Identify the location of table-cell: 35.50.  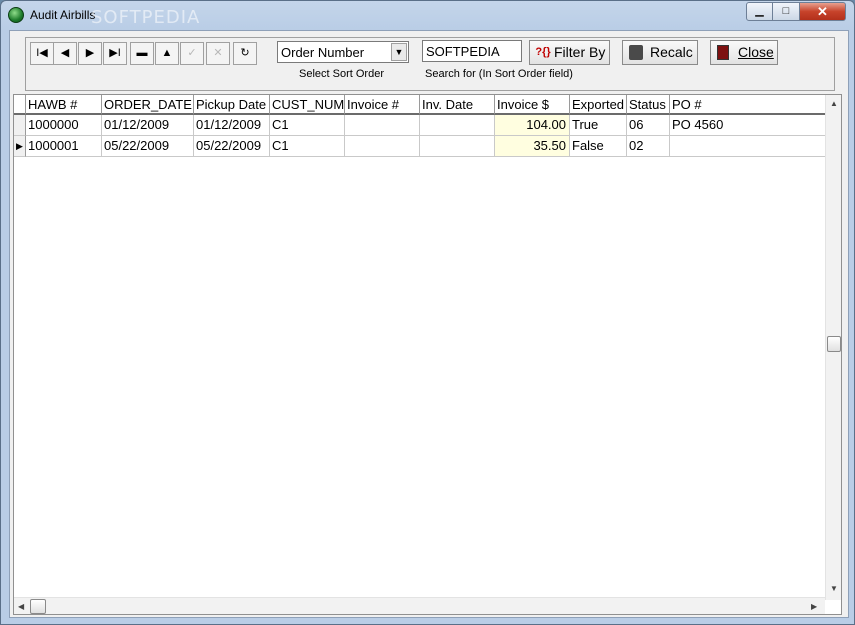
(532, 146).